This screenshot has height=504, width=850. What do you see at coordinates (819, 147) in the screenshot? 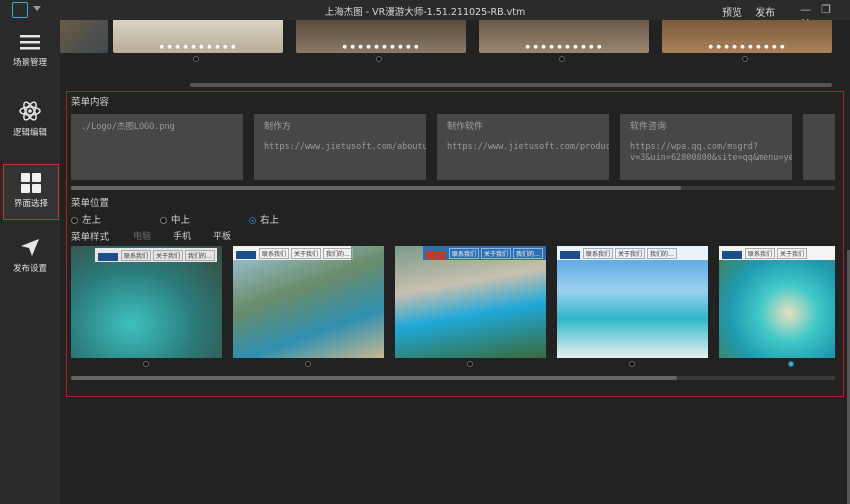
I see `menu-content-card` at bounding box center [819, 147].